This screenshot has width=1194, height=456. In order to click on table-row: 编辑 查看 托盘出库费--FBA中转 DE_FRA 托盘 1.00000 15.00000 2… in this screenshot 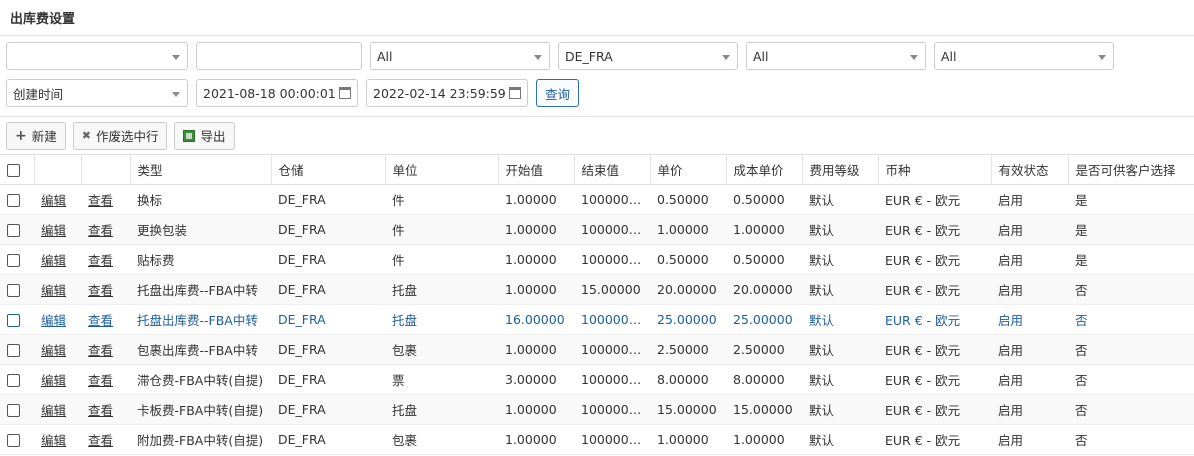, I will do `click(597, 289)`.